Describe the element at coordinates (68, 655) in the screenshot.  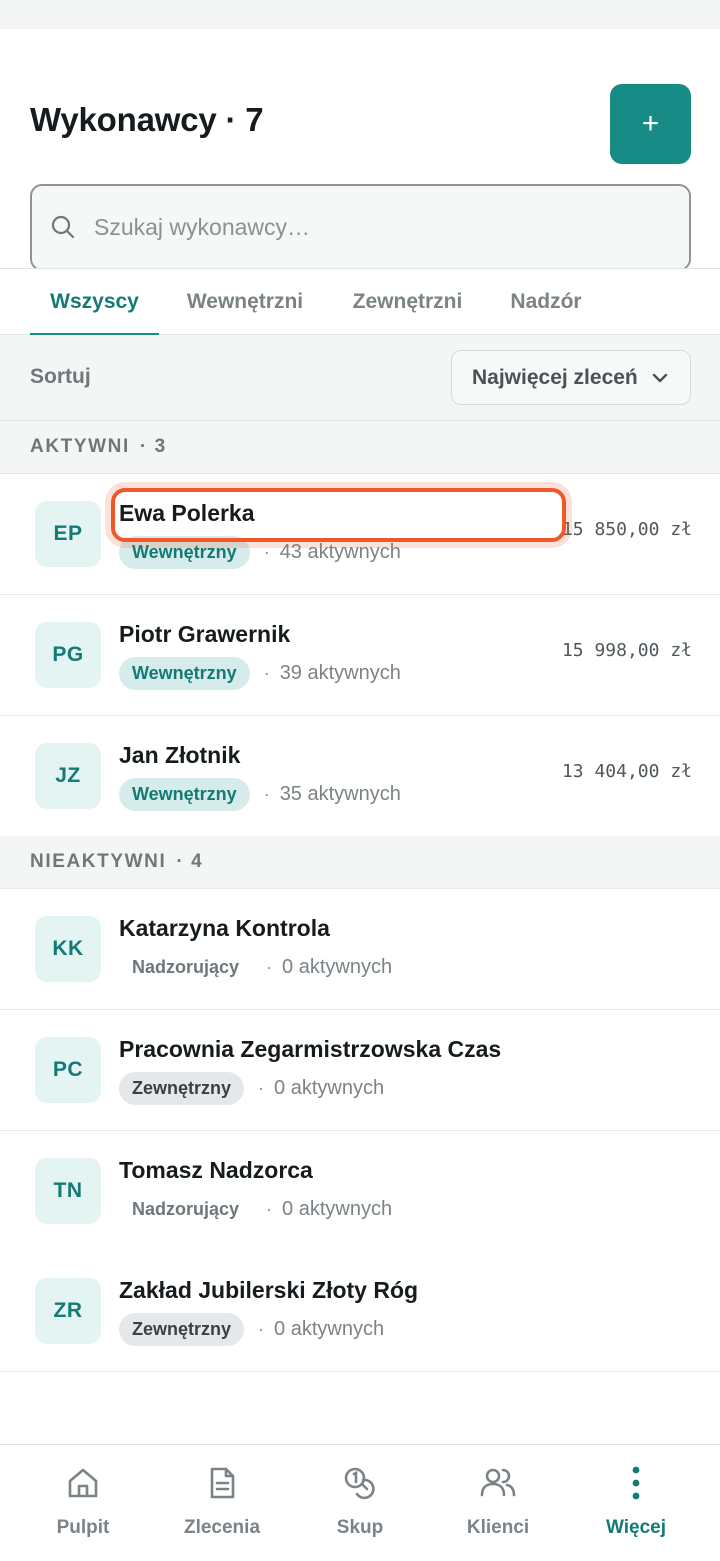
I see `avatar: PG` at that location.